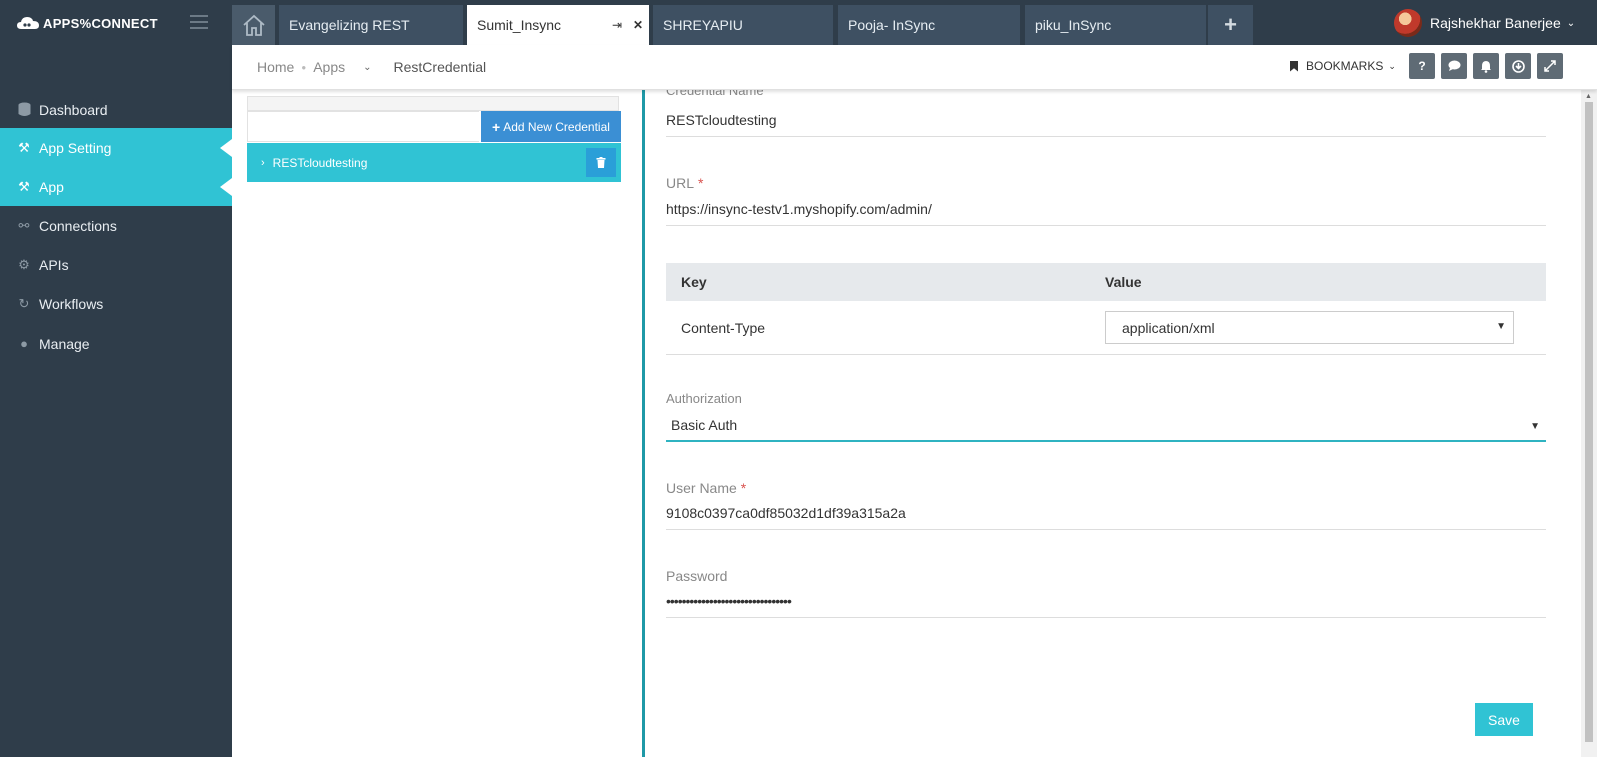 The image size is (1597, 757). Describe the element at coordinates (24, 343) in the screenshot. I see `manage-icon: ●` at that location.